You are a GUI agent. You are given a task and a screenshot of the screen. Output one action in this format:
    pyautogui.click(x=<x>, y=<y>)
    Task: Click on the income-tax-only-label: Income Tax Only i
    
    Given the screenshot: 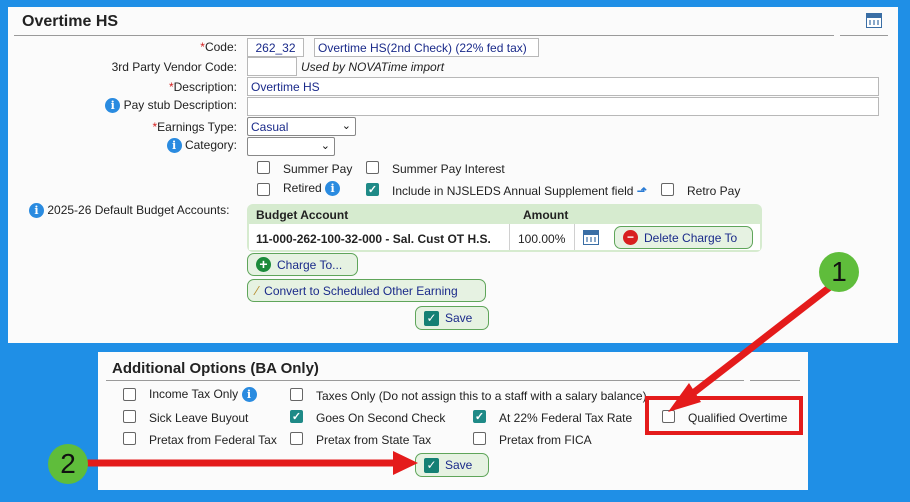 What is the action you would take?
    pyautogui.click(x=203, y=395)
    